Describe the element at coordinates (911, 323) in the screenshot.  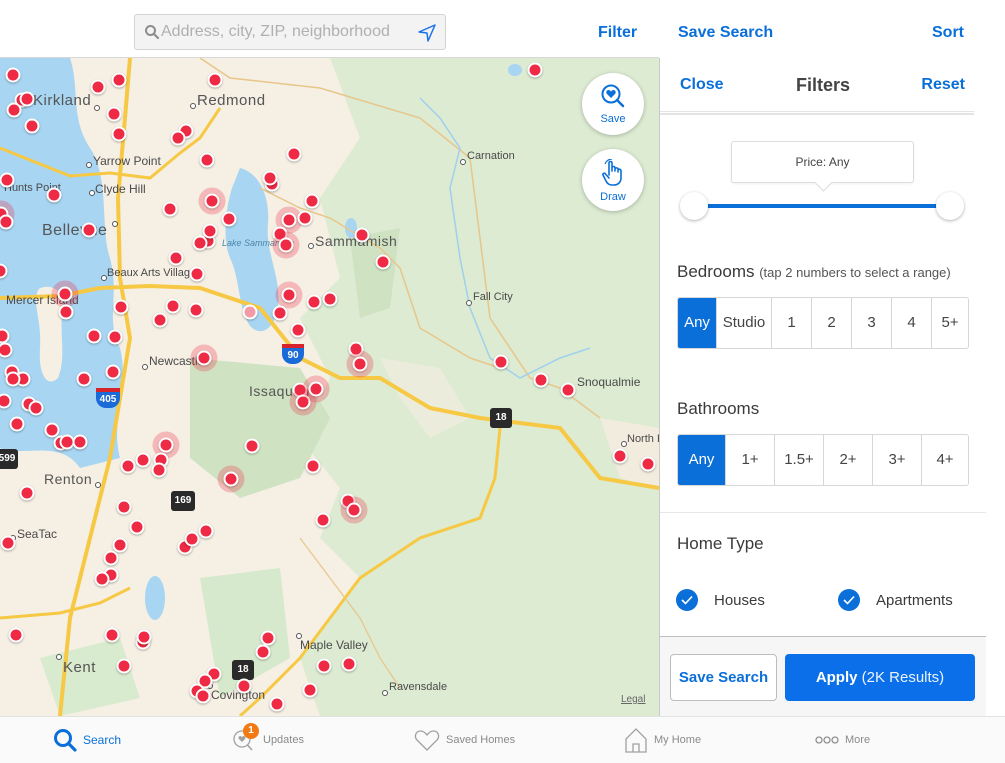
I see `bed-option: 4` at that location.